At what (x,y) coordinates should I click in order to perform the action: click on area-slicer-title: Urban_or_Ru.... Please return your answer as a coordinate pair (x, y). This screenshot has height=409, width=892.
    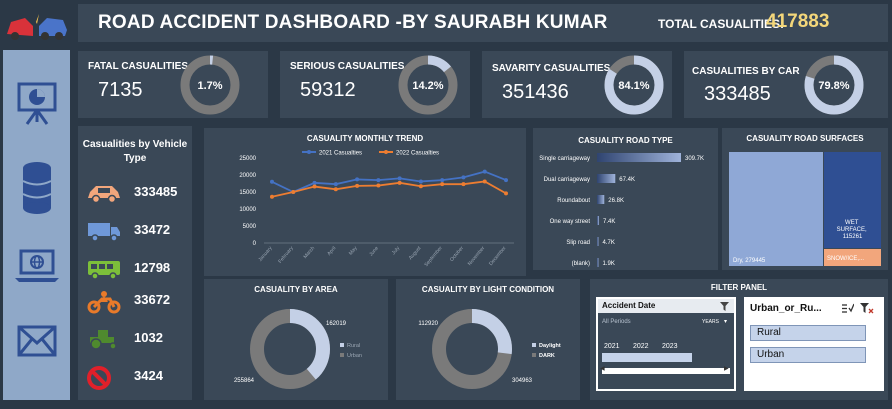
    Looking at the image, I should click on (786, 308).